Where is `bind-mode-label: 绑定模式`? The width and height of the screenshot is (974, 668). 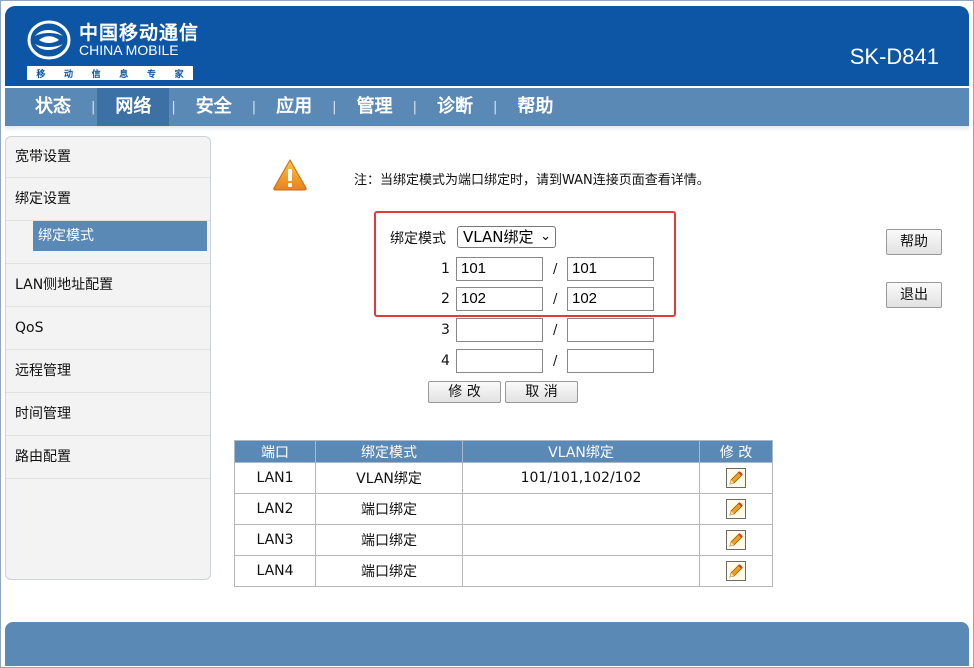 bind-mode-label: 绑定模式 is located at coordinates (418, 239).